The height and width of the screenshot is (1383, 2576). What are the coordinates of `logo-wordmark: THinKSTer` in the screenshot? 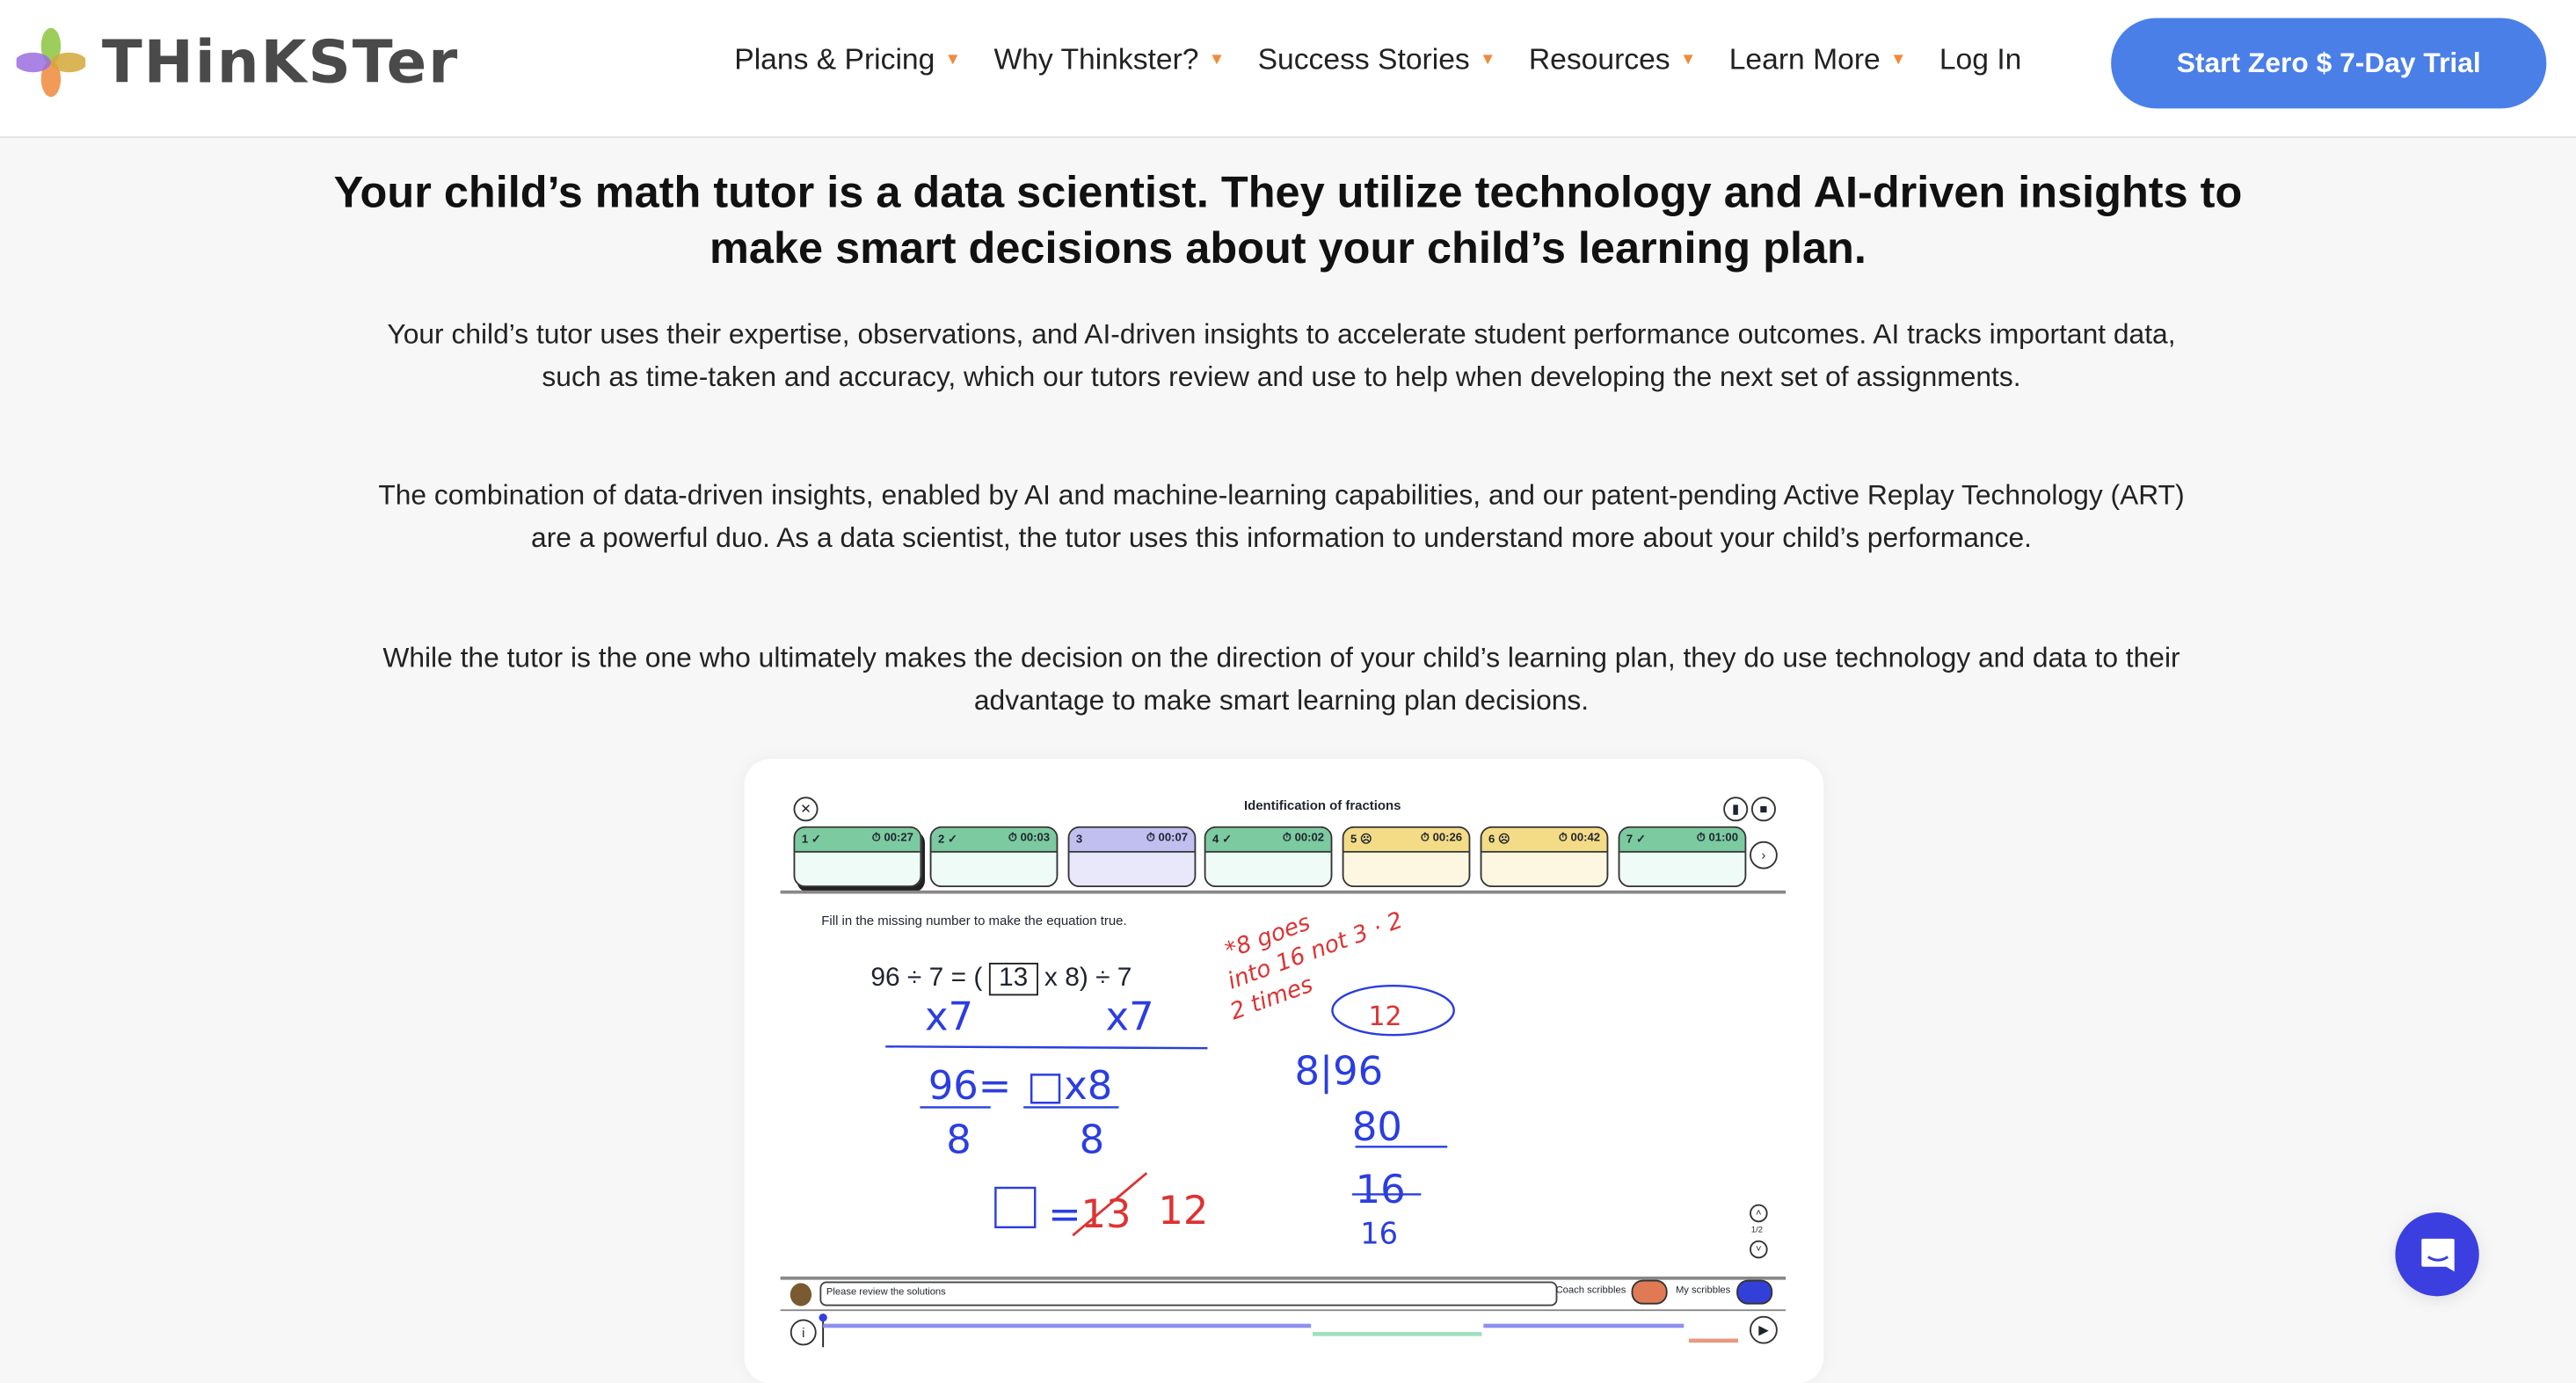 It's located at (280, 62).